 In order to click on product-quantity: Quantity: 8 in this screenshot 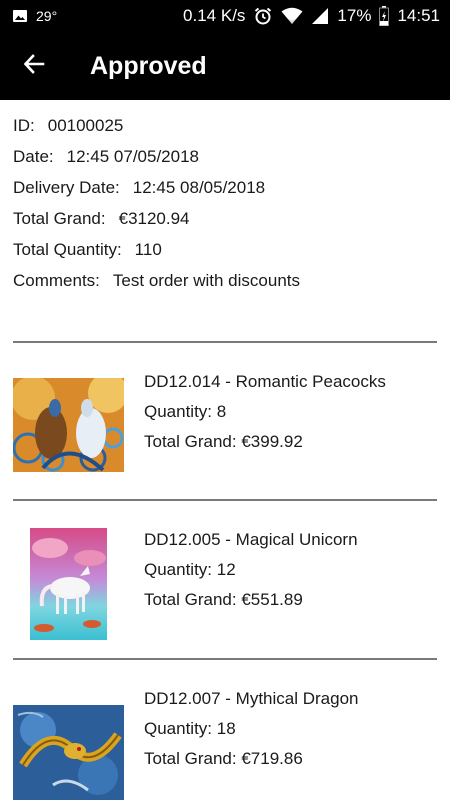, I will do `click(185, 411)`.